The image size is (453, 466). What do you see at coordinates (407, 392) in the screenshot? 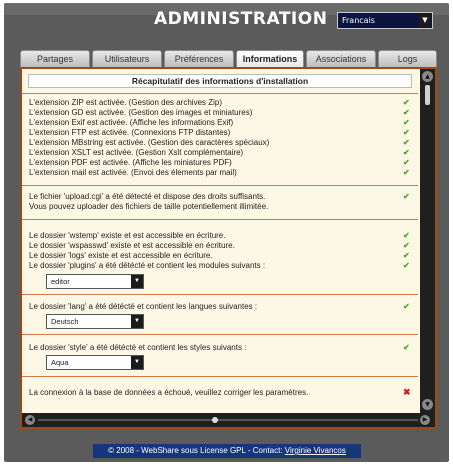
I see `error-icon: ✖` at bounding box center [407, 392].